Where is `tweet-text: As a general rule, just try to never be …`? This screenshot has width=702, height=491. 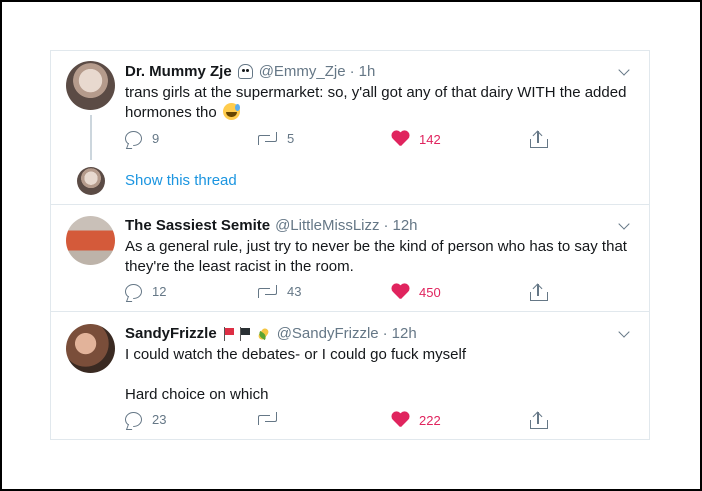 tweet-text: As a general rule, just try to never be … is located at coordinates (376, 256).